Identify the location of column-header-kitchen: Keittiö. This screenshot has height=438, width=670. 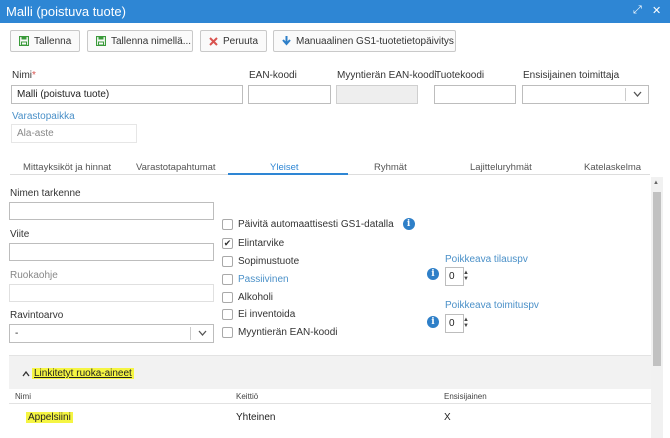
(247, 396).